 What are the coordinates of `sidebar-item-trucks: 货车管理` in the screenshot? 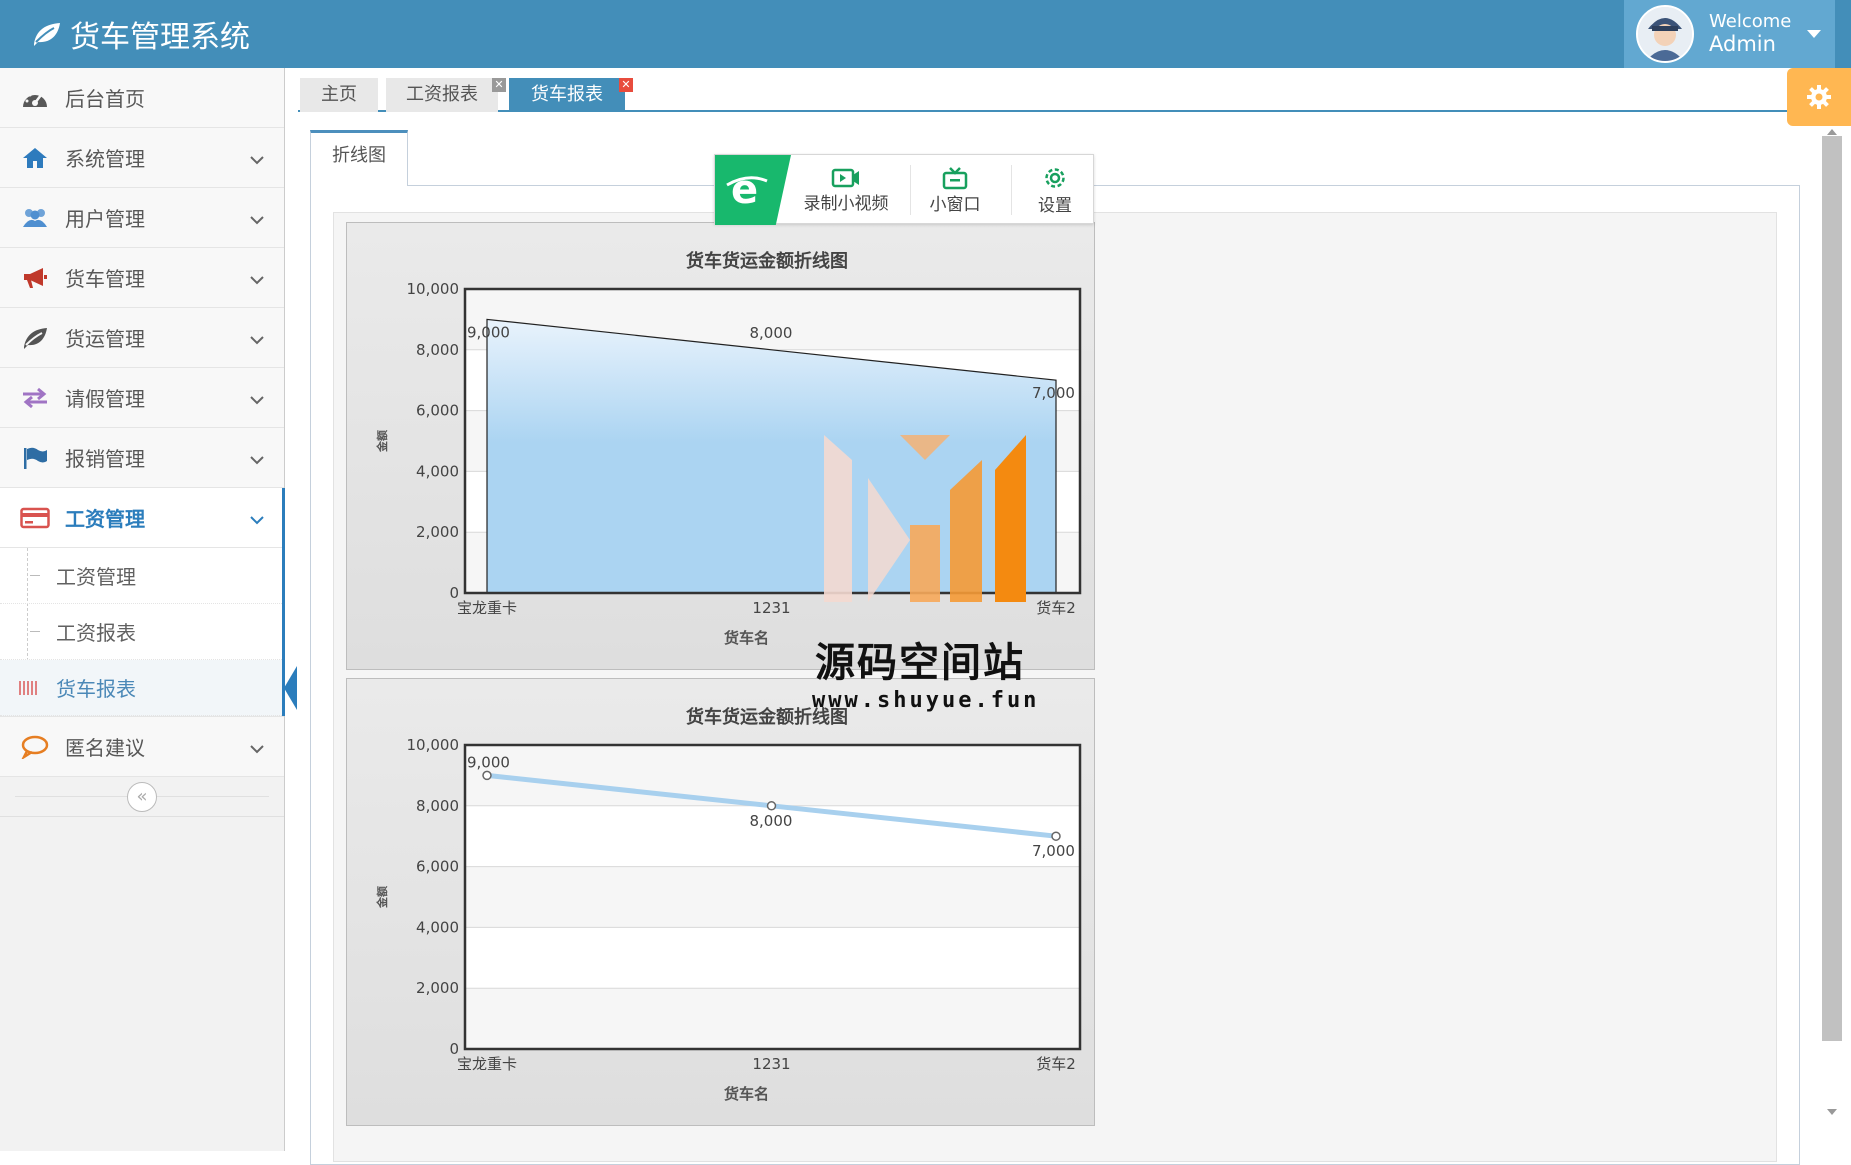 It's located at (142, 278).